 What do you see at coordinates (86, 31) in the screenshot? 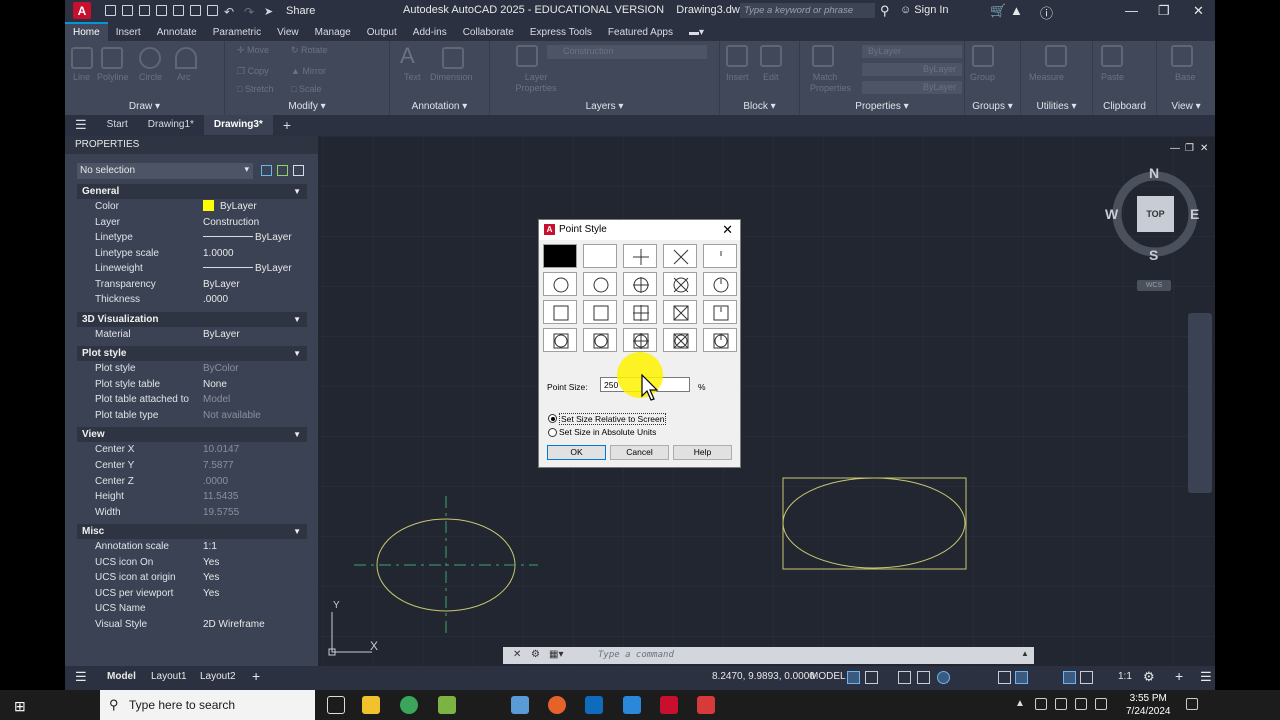
I see `tab-home: Home` at bounding box center [86, 31].